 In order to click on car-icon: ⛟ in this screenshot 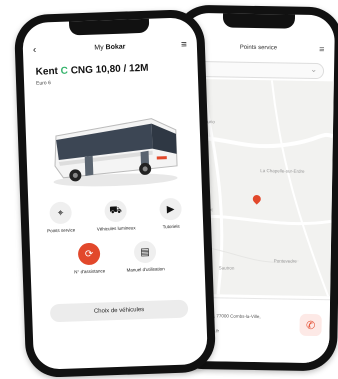, I will do `click(115, 211)`.